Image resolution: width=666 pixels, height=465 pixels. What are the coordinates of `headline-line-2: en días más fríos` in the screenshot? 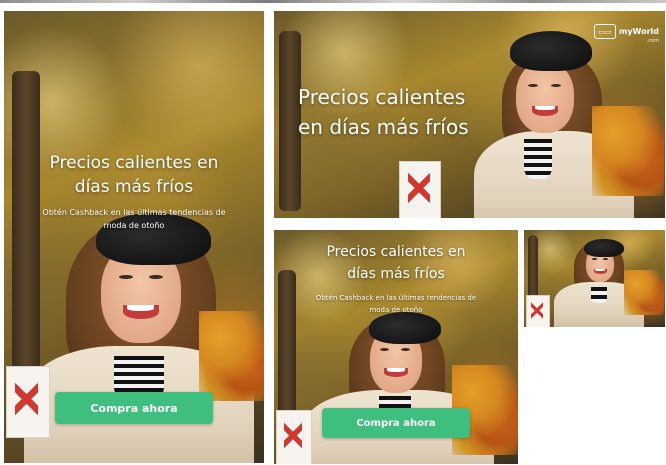 It's located at (383, 127).